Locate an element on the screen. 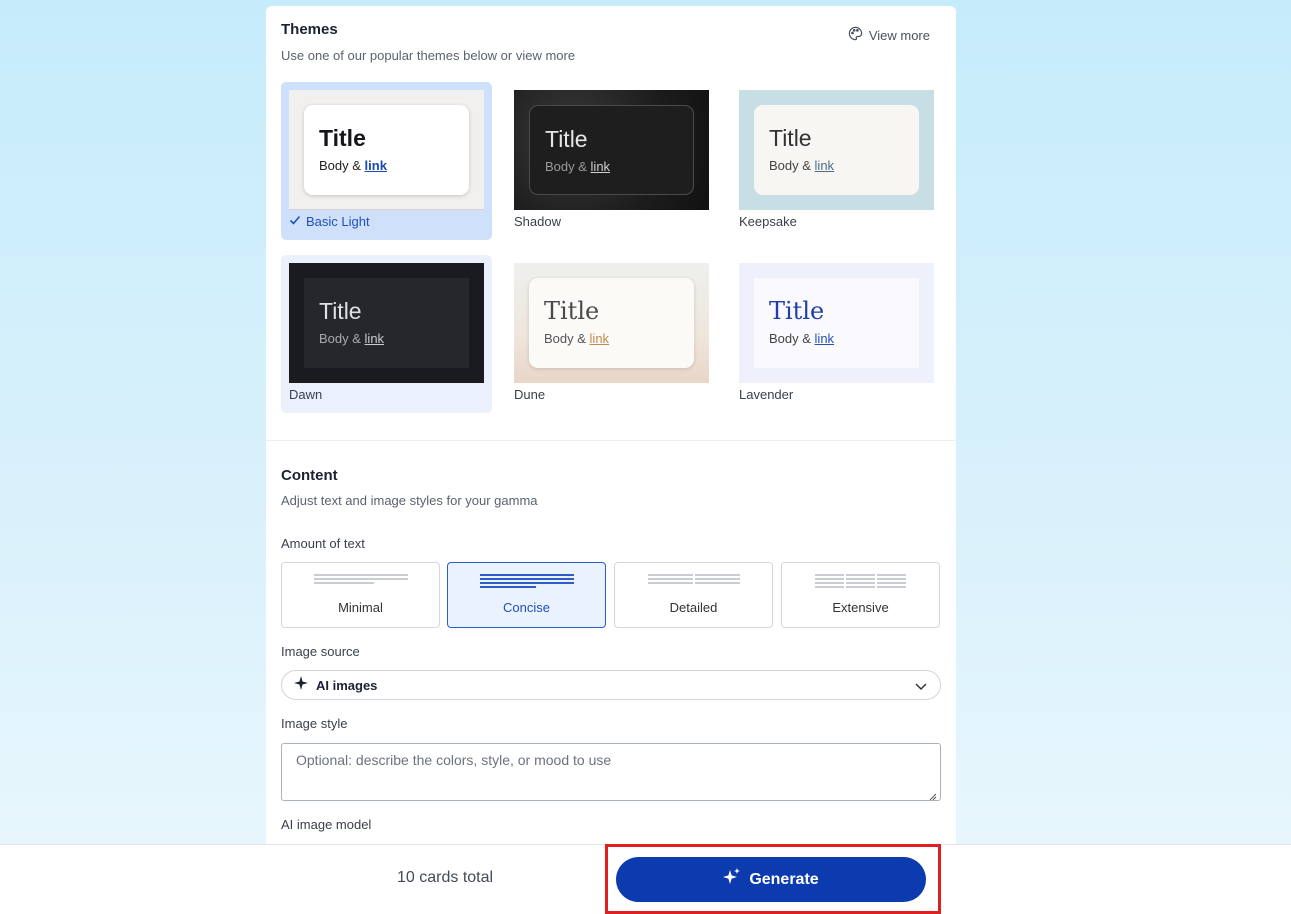  theme-label: Lavender is located at coordinates (766, 394).